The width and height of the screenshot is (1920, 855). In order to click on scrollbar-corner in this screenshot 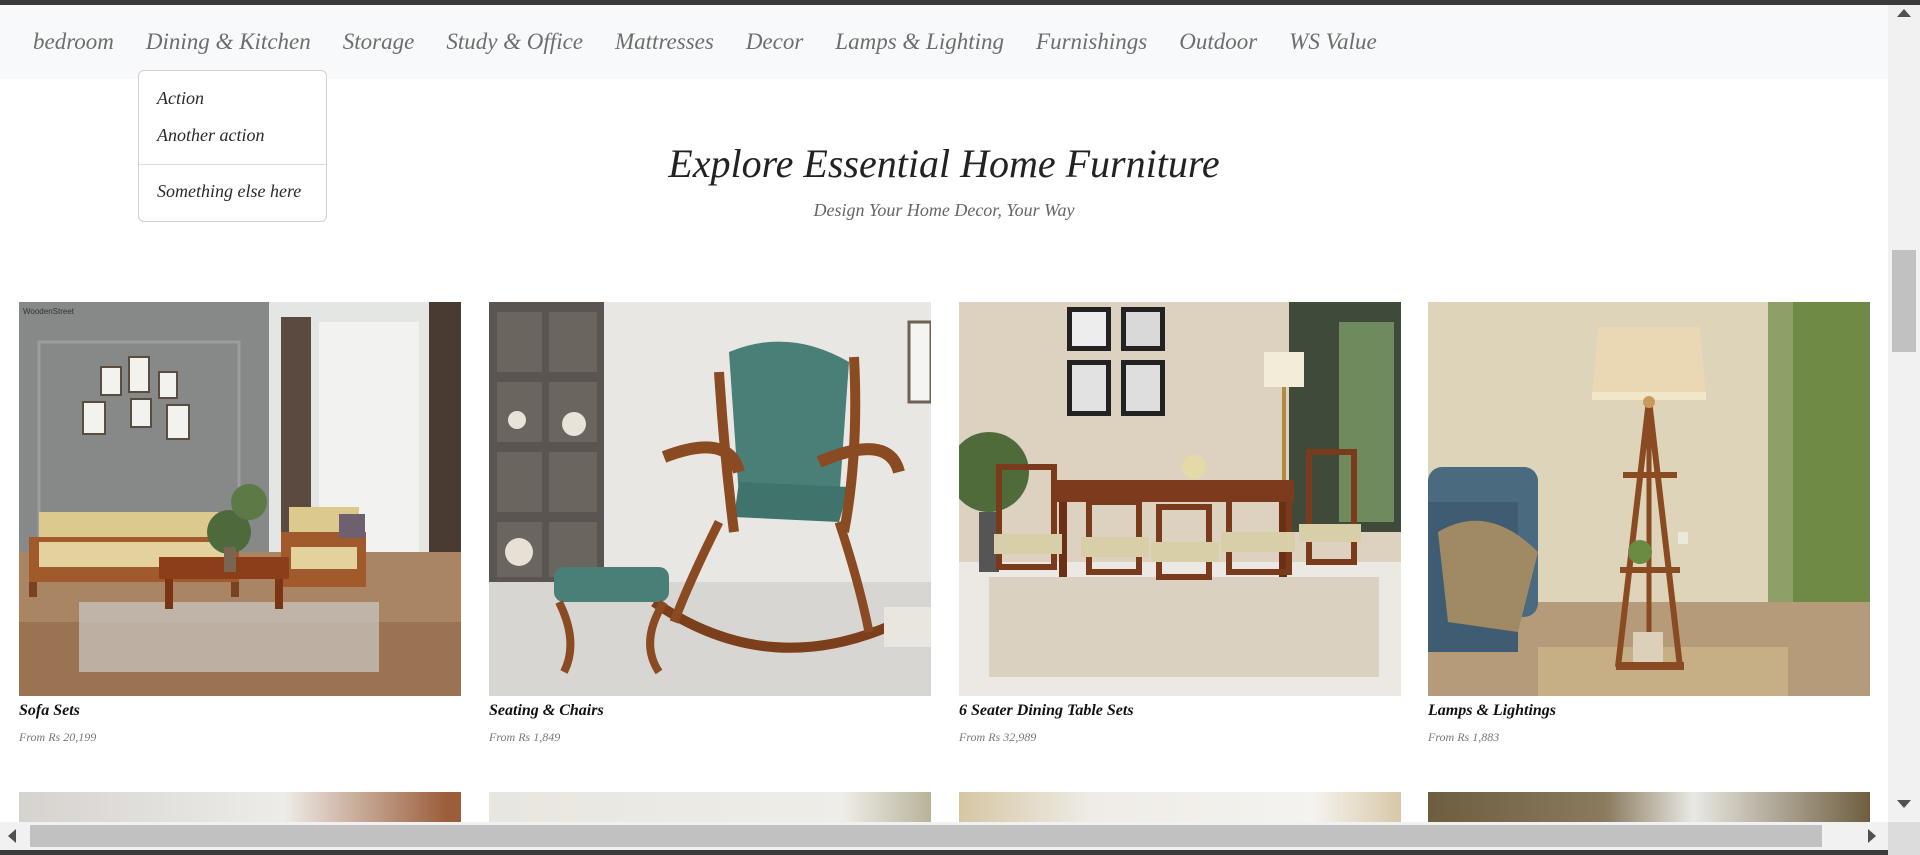, I will do `click(1904, 838)`.